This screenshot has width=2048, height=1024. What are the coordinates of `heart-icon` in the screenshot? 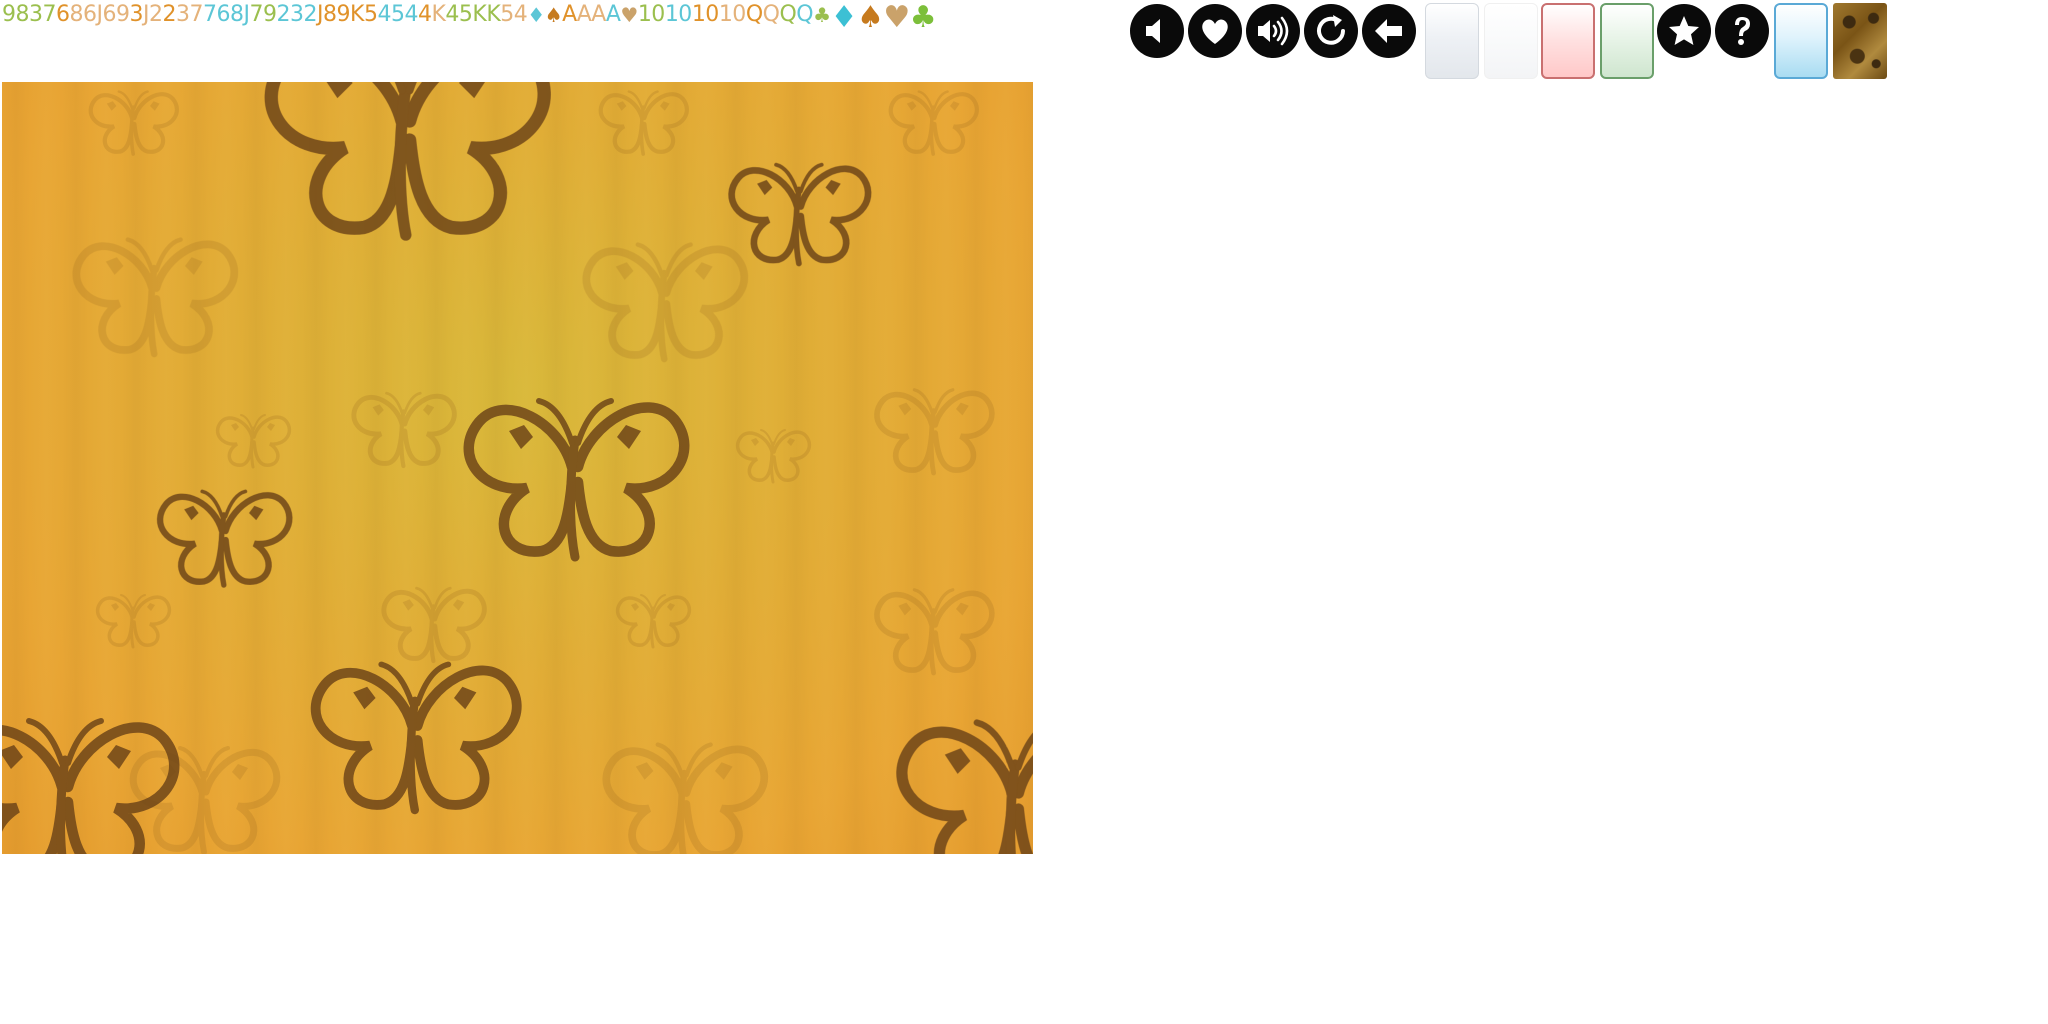 It's located at (1215, 31).